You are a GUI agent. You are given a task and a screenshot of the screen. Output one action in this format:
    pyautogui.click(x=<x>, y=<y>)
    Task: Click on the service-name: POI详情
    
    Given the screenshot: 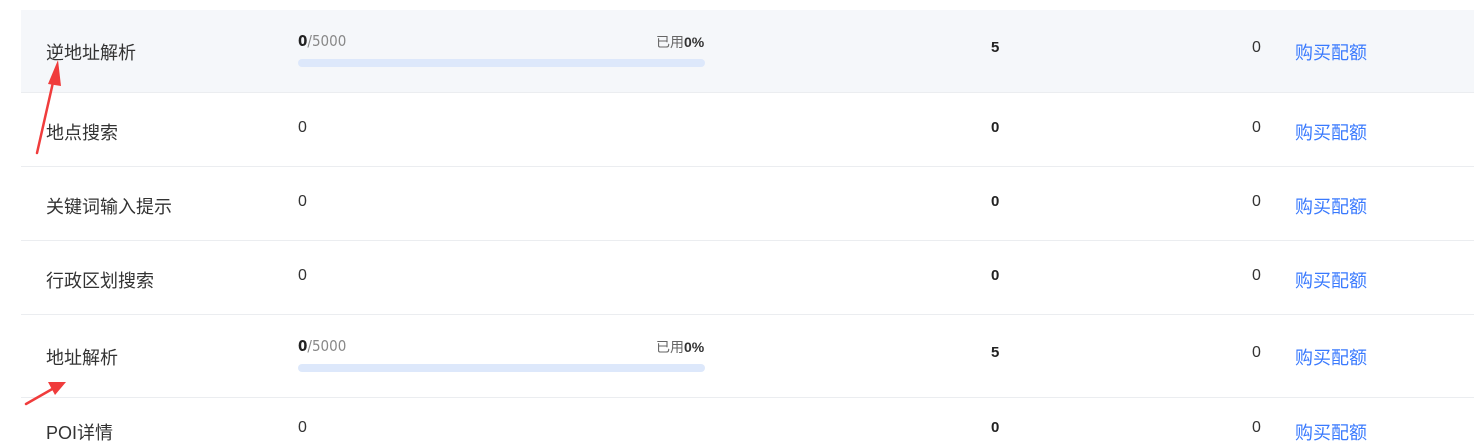 What is the action you would take?
    pyautogui.click(x=80, y=433)
    